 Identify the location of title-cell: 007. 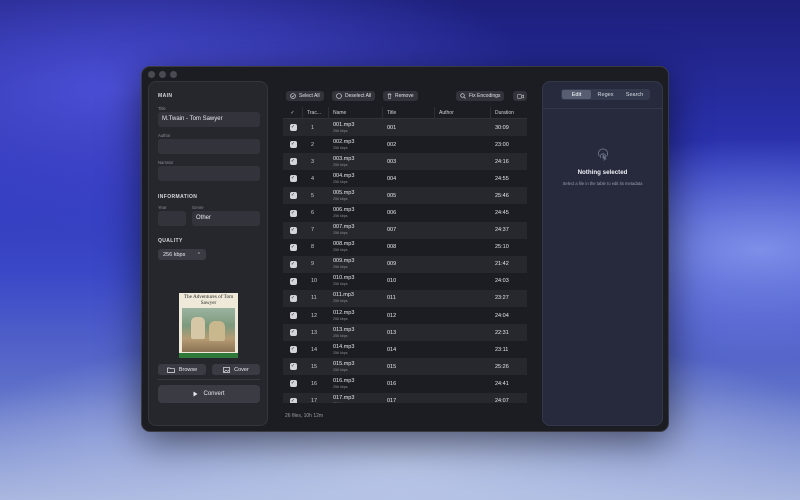
(392, 230).